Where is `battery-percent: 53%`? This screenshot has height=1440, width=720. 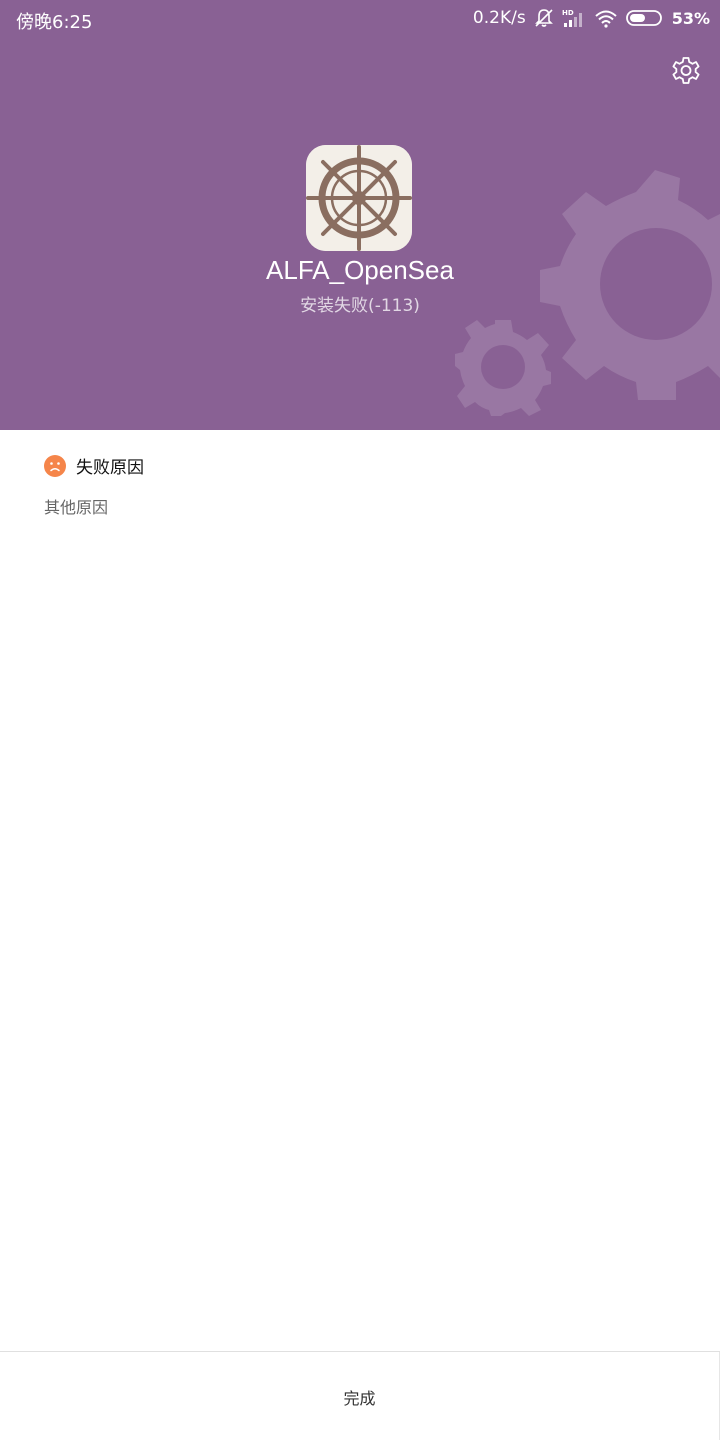
battery-percent: 53% is located at coordinates (690, 18).